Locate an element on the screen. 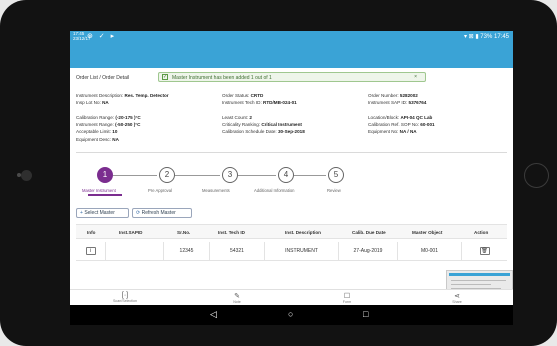 This screenshot has width=557, height=346. select-master-button: + Select Master is located at coordinates (102, 213).